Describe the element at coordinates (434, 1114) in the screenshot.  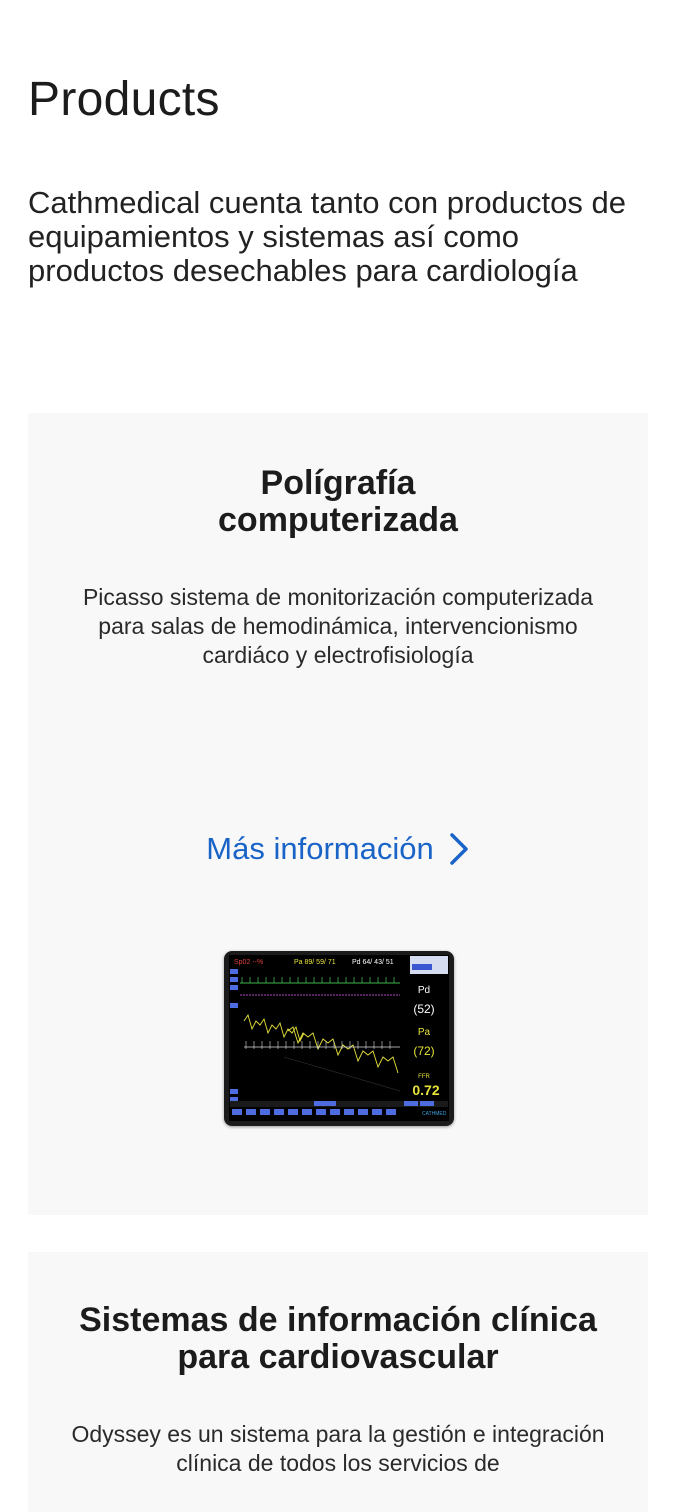
I see `monitor-brand: CATHMED` at that location.